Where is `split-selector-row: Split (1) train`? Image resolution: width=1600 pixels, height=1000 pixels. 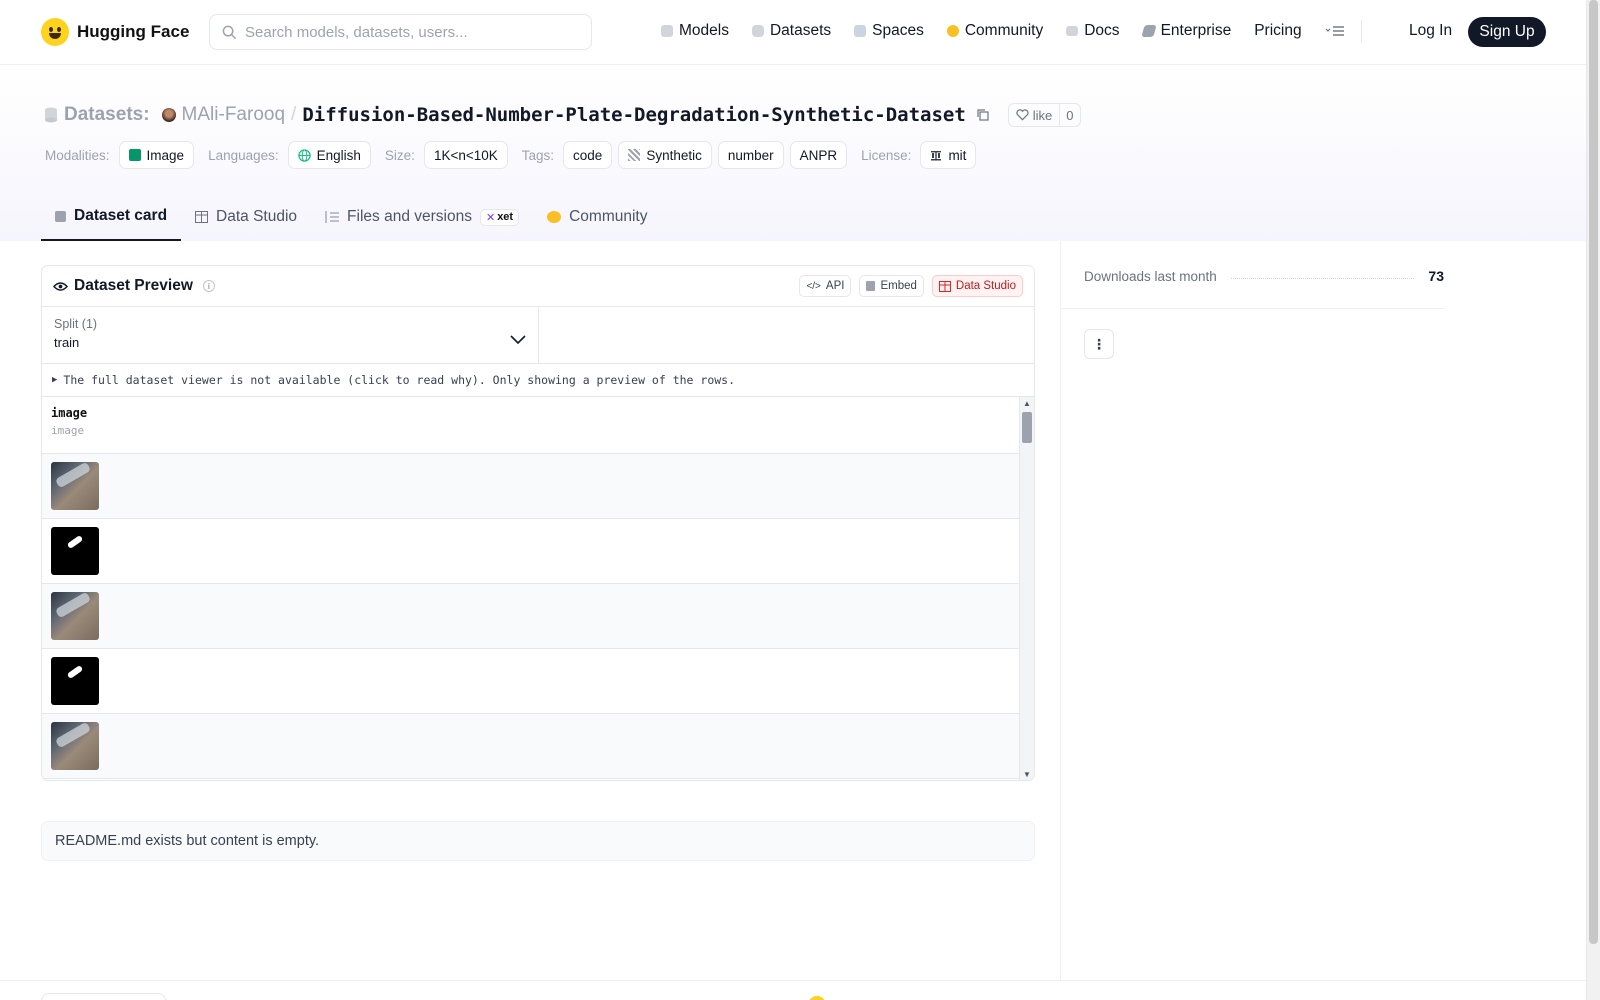 split-selector-row: Split (1) train is located at coordinates (538, 335).